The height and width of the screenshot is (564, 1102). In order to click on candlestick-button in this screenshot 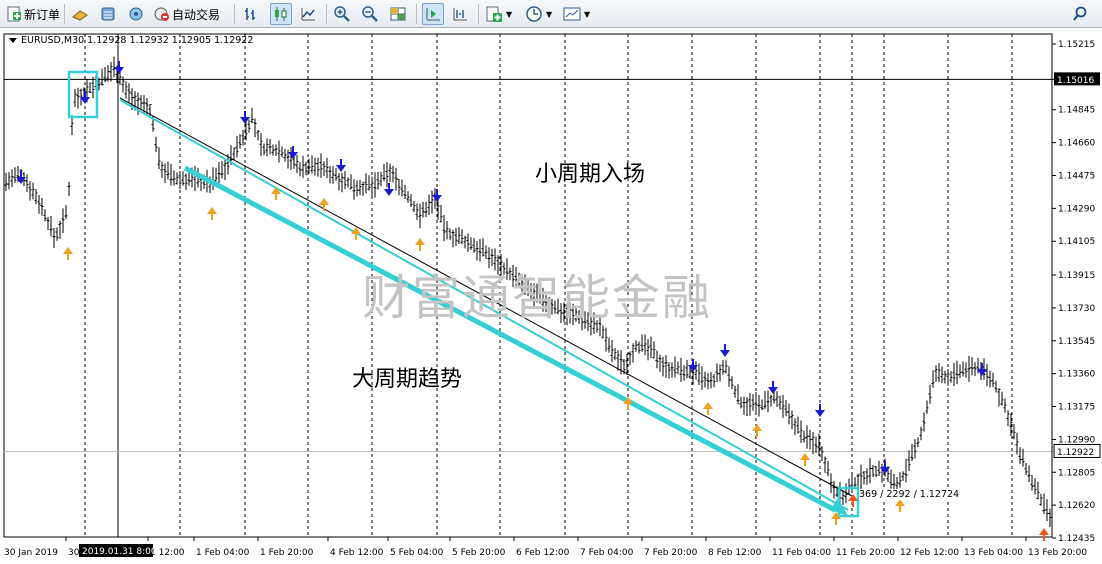, I will do `click(281, 14)`.